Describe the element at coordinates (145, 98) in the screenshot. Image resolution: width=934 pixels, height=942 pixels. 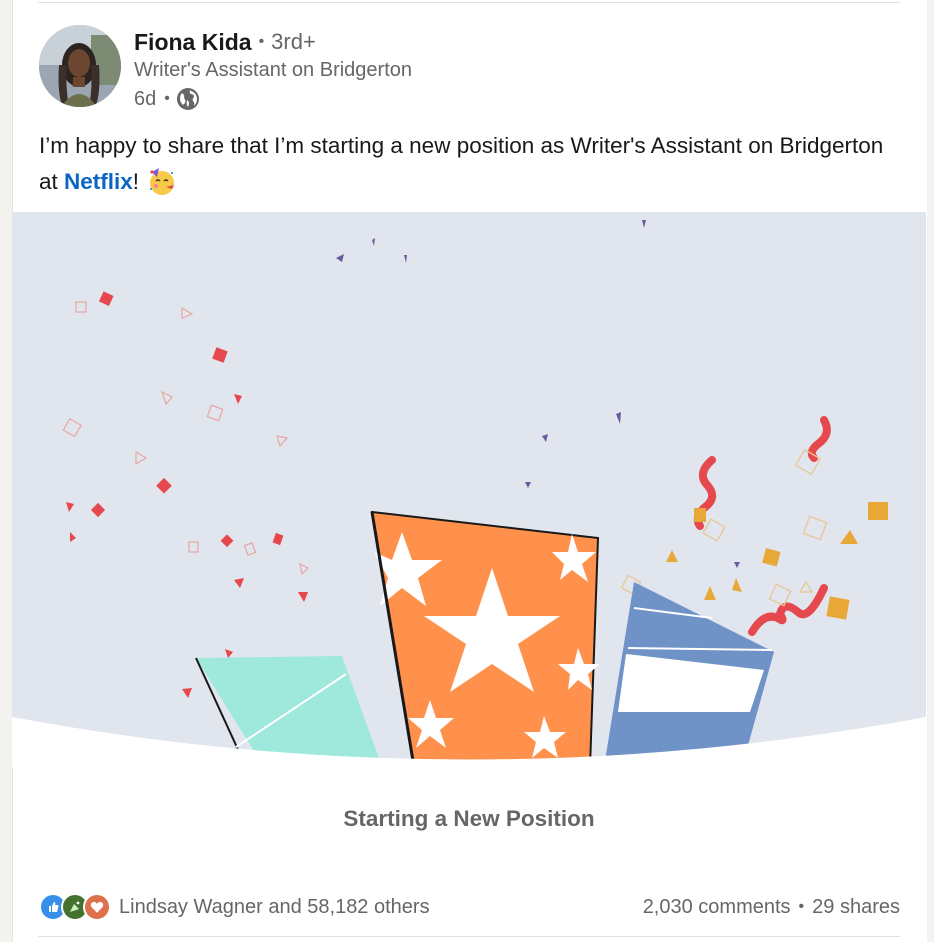
I see `post-time: 6d` at that location.